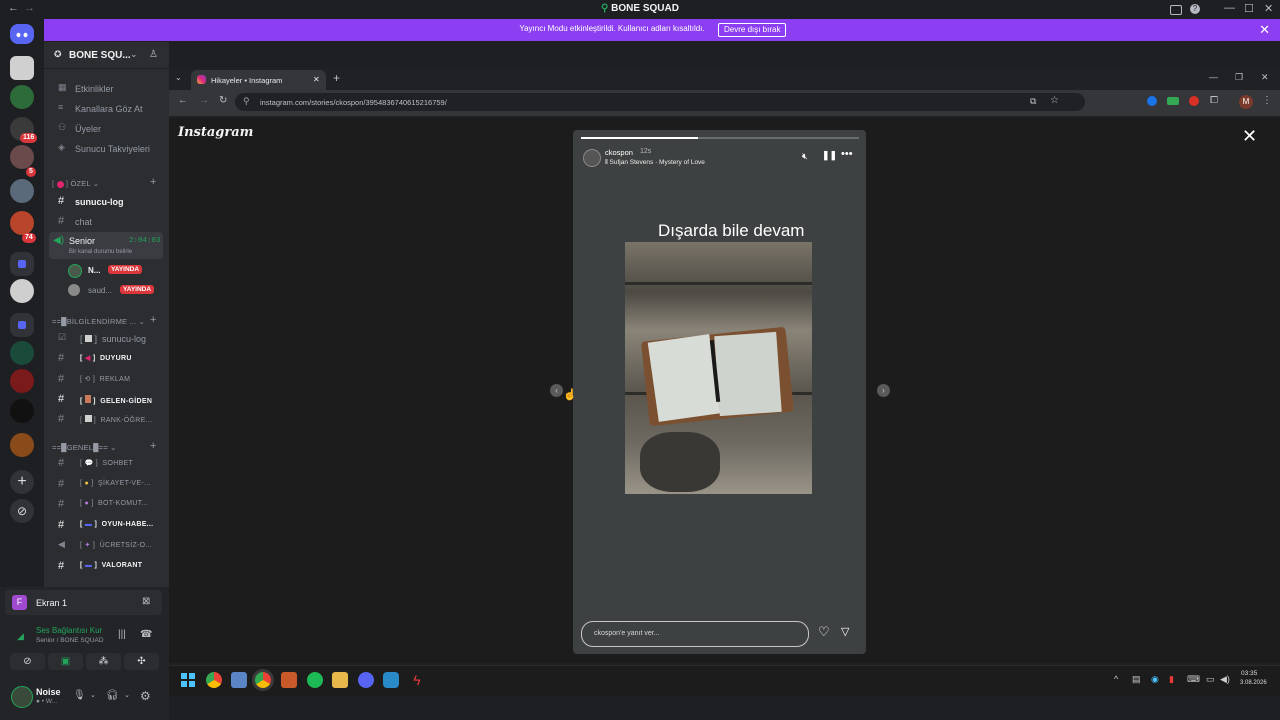 The height and width of the screenshot is (720, 1280). Describe the element at coordinates (69, 630) in the screenshot. I see `voice-connection-title: Ses Bağlantısı Kur` at that location.